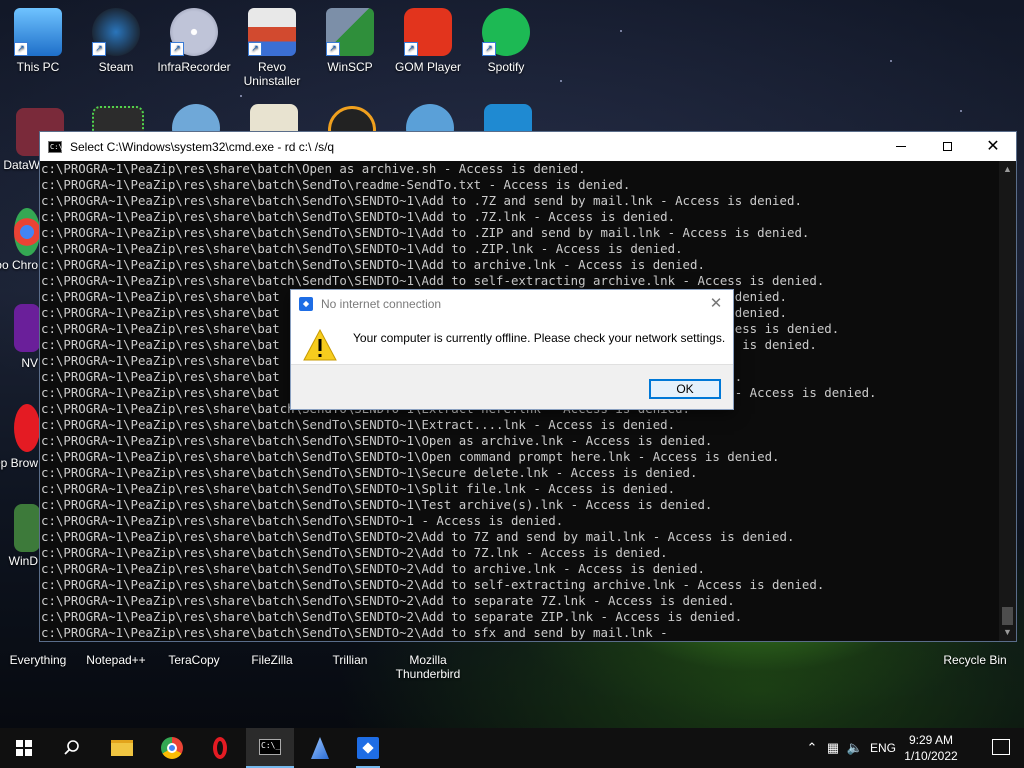 Image resolution: width=1024 pixels, height=768 pixels. Describe the element at coordinates (855, 748) in the screenshot. I see `volume-icon: 🔈` at that location.